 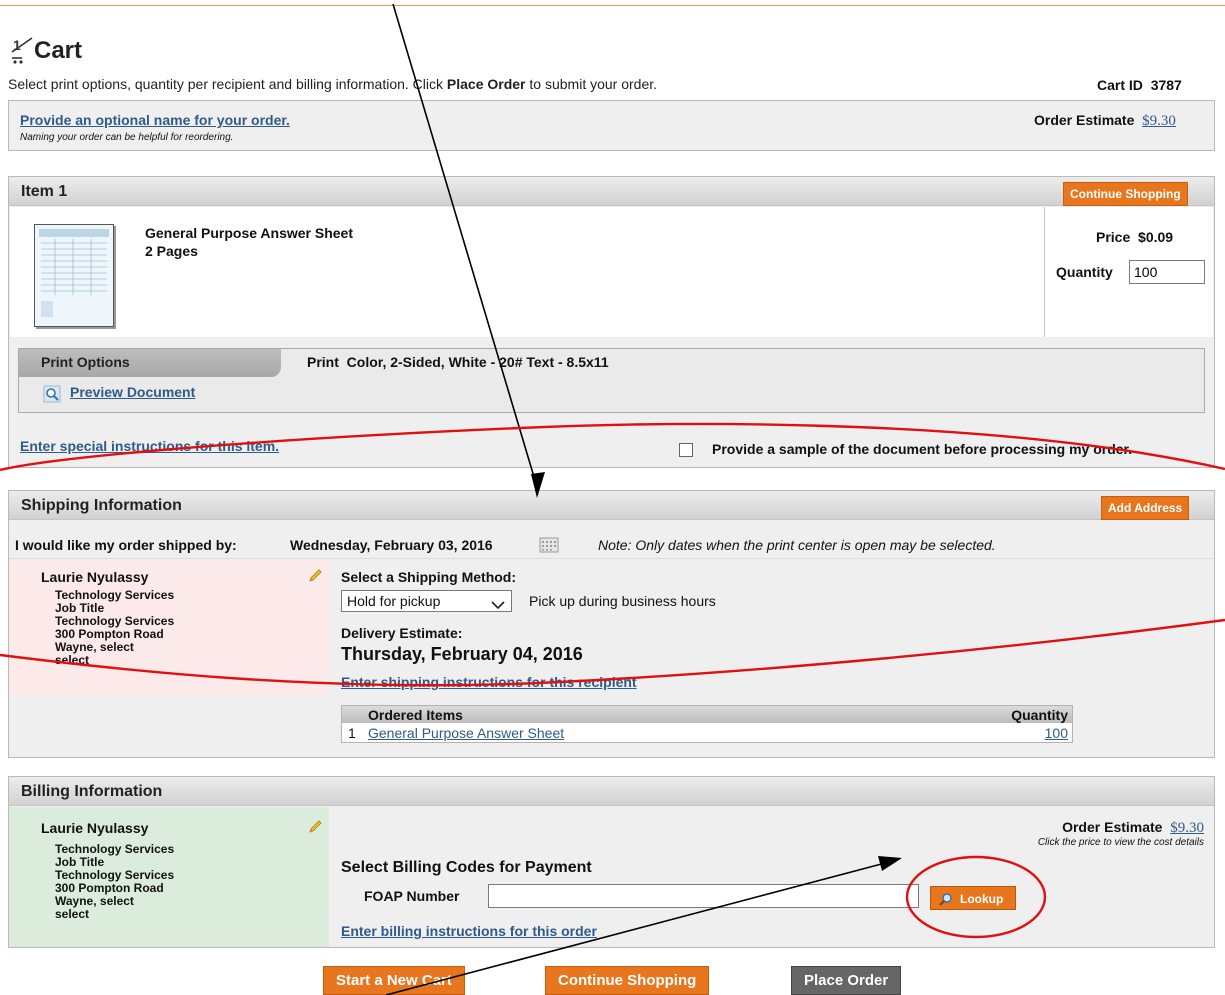 I want to click on cart-id: Cart ID 3787, so click(x=1139, y=85).